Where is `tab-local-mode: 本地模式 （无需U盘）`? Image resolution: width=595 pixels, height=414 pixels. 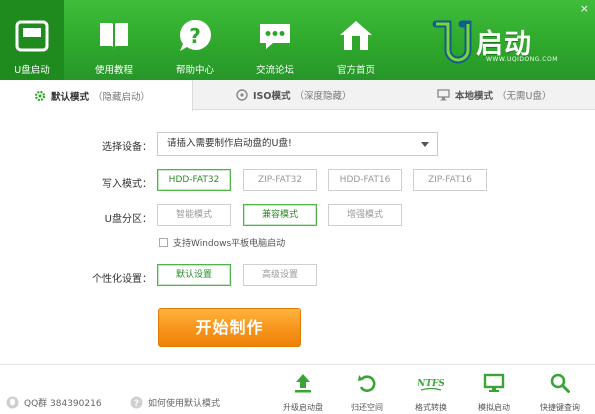 tab-local-mode: 本地模式 （无需U盘） is located at coordinates (494, 95).